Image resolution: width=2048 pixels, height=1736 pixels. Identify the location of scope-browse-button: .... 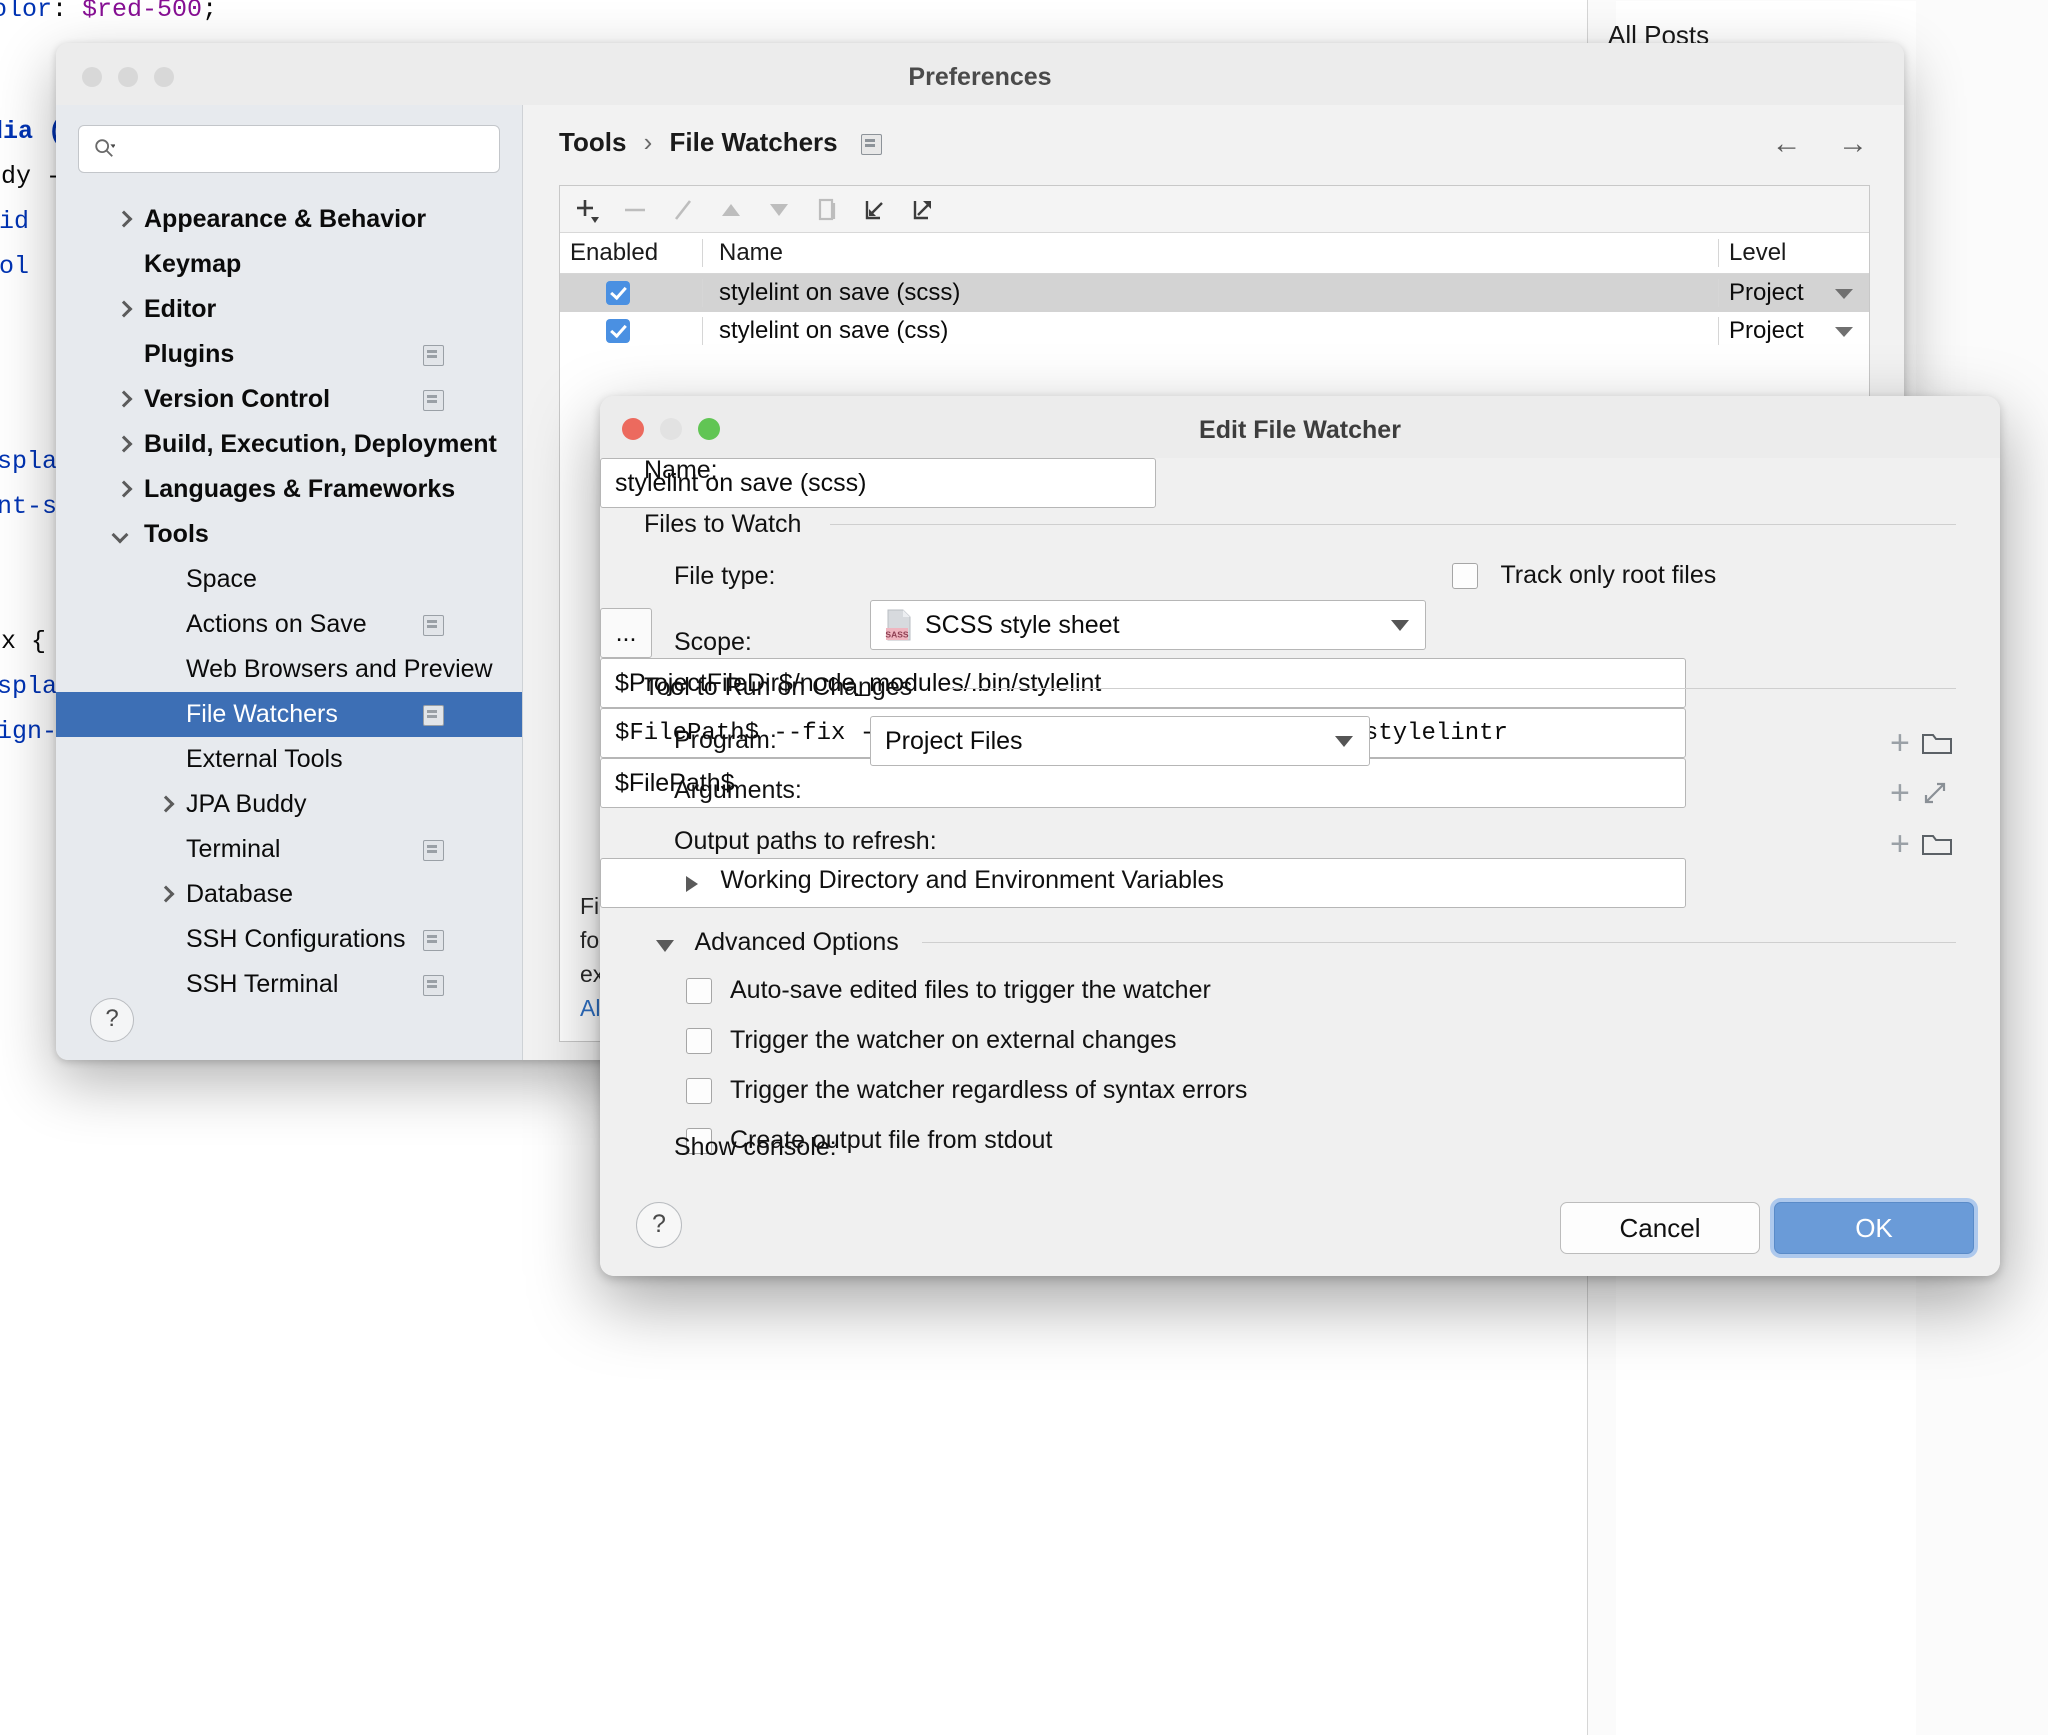
(626, 633).